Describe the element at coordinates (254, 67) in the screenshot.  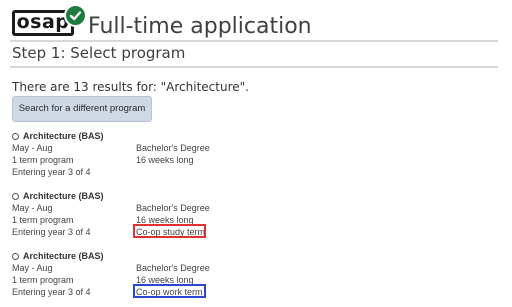
I see `step-divider` at that location.